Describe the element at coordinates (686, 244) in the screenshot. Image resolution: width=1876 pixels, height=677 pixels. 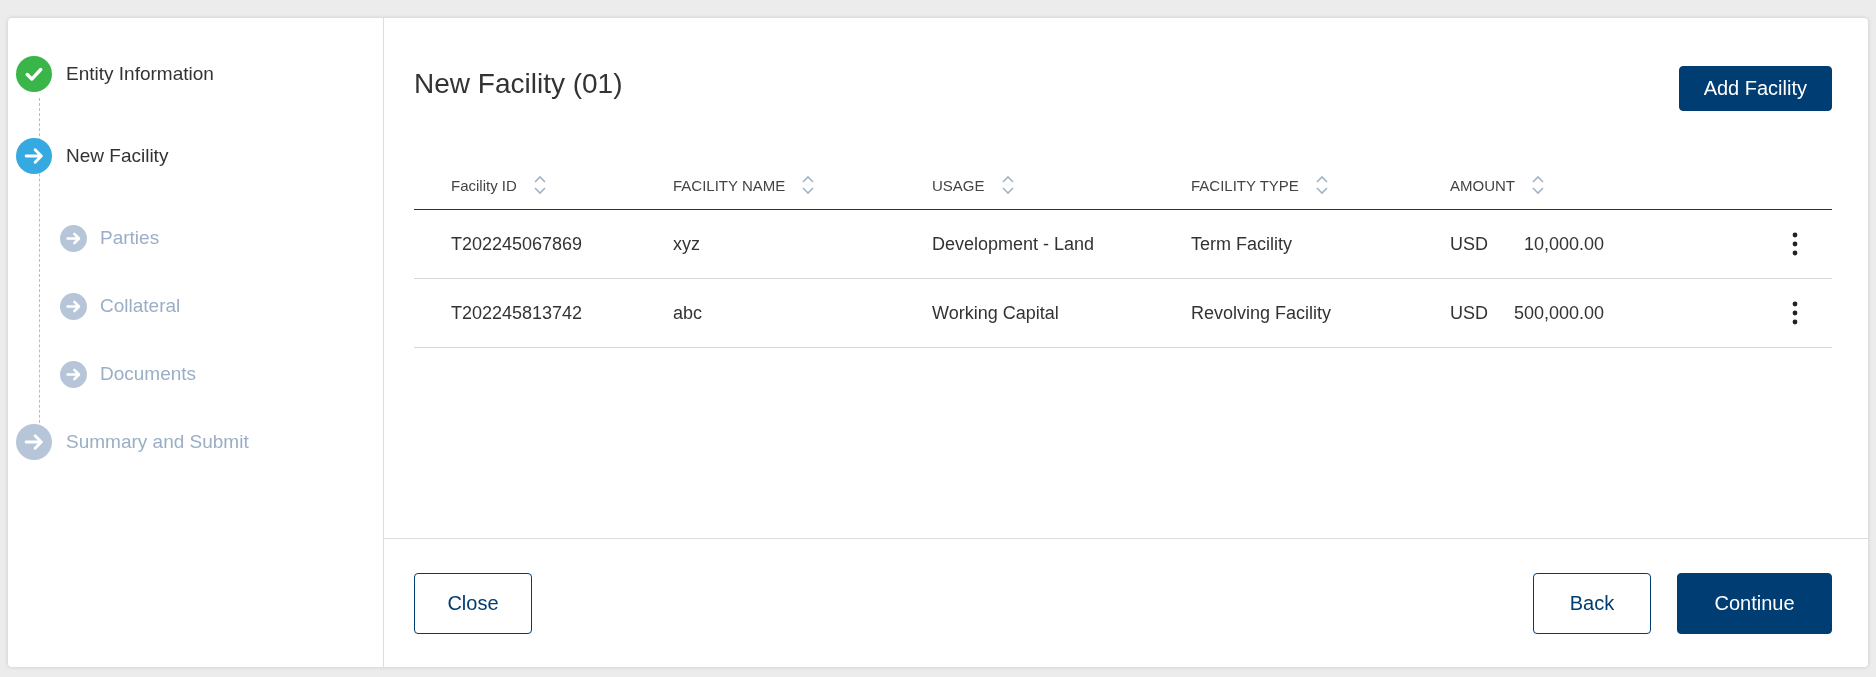
I see `table-cell: xyz` at that location.